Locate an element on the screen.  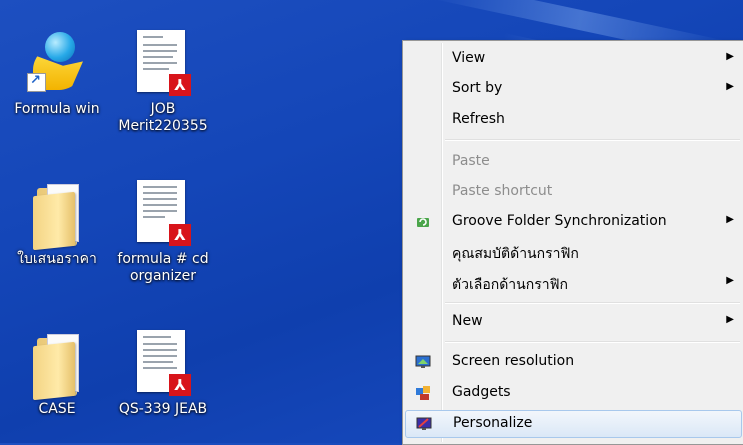
menu-item-graphics-options: ตัวเลือกด้านกราฟิก ▶ is located at coordinates (573, 283).